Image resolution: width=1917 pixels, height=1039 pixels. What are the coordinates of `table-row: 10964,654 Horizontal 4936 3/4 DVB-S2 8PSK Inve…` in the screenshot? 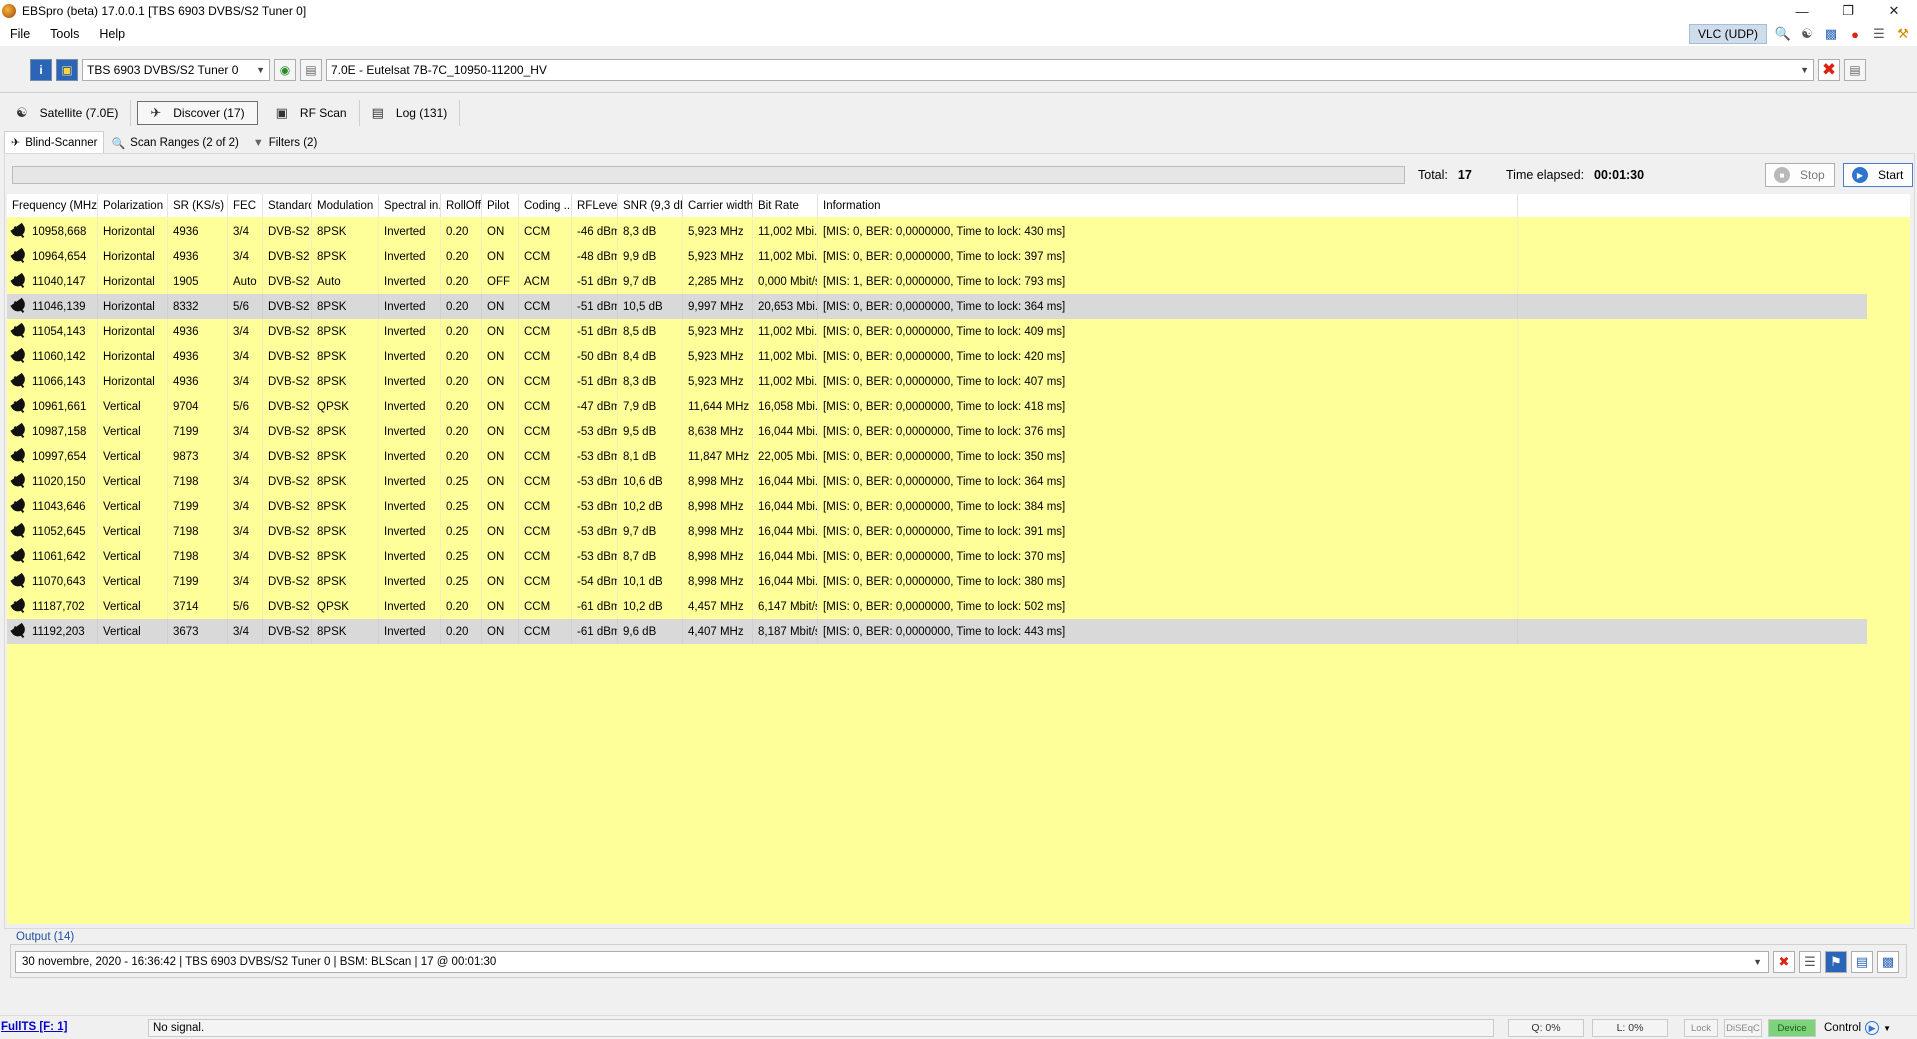 It's located at (937, 256).